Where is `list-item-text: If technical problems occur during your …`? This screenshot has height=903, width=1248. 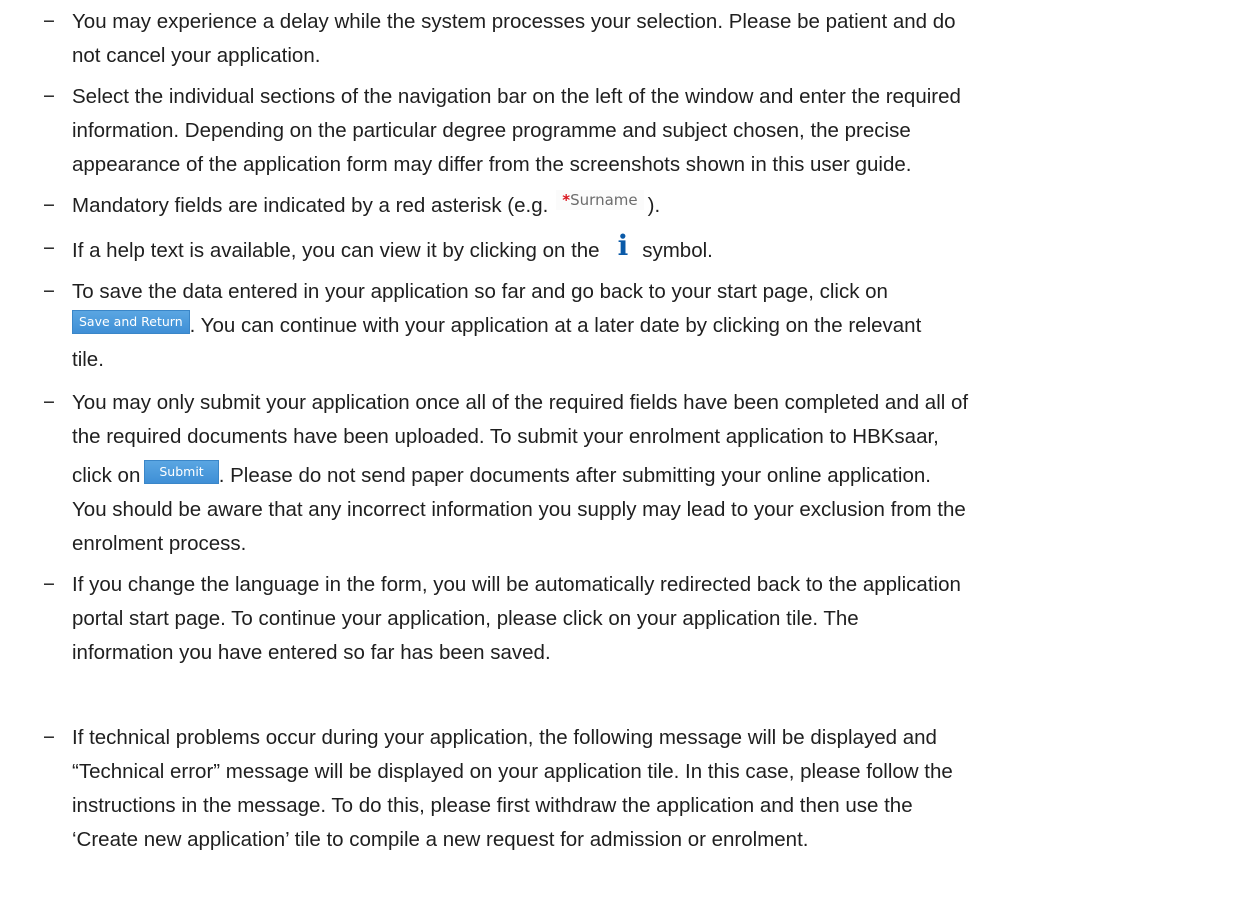
list-item-text: If technical problems occur during your … is located at coordinates (504, 737).